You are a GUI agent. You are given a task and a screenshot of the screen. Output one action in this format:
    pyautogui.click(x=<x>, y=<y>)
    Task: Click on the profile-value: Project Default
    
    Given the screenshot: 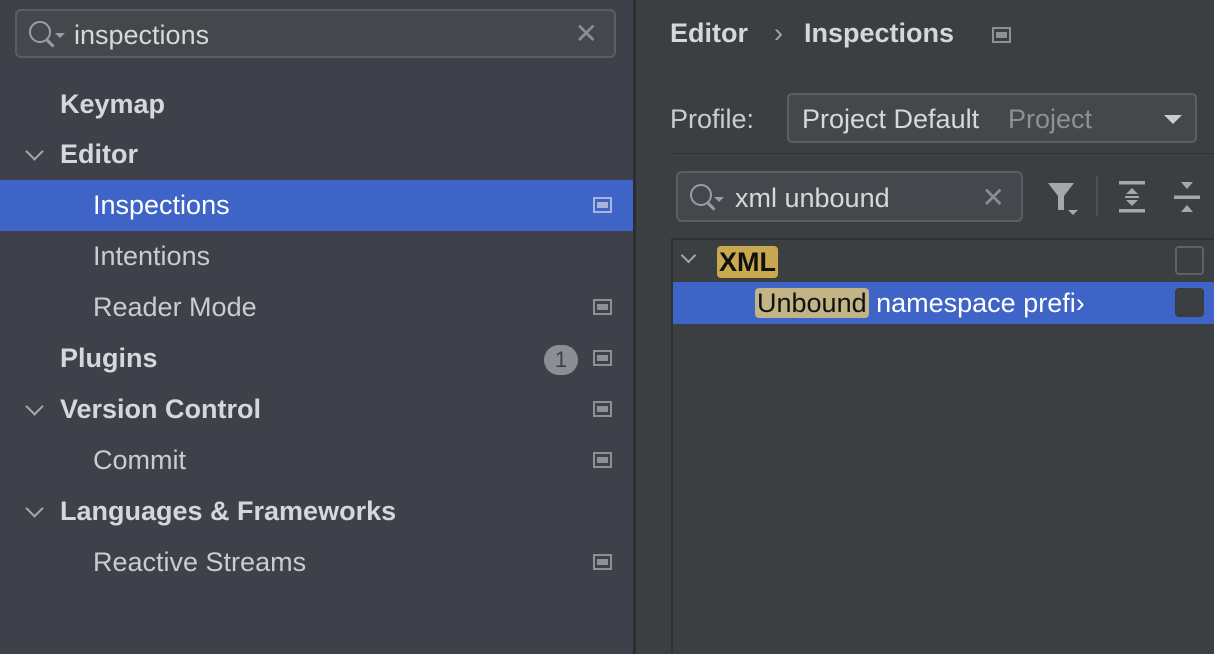 What is the action you would take?
    pyautogui.click(x=891, y=119)
    